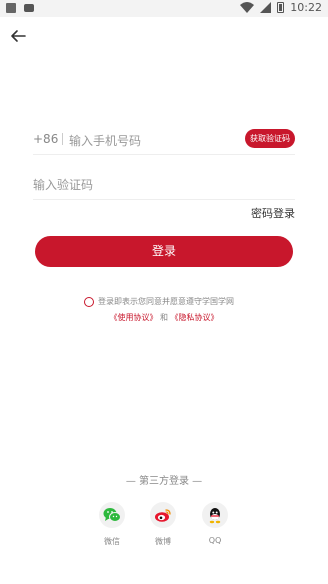  What do you see at coordinates (133, 317) in the screenshot?
I see `user-agreement-link: 《使用协议》` at bounding box center [133, 317].